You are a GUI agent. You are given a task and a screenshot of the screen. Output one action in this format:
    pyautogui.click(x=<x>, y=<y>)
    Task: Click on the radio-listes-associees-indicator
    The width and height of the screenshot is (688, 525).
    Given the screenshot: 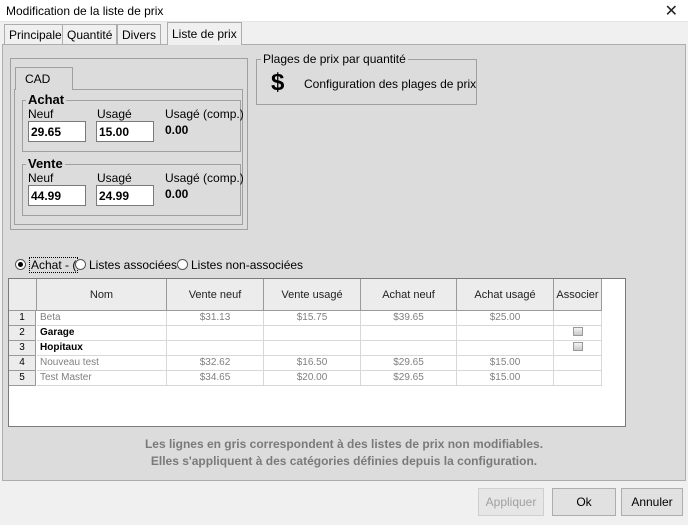 What is the action you would take?
    pyautogui.click(x=80, y=264)
    